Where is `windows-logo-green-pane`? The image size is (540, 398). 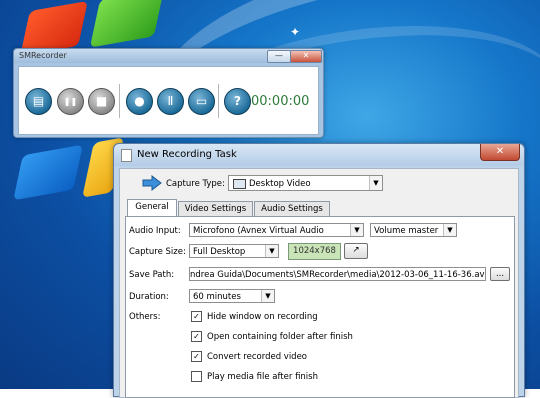 windows-logo-green-pane is located at coordinates (127, 24).